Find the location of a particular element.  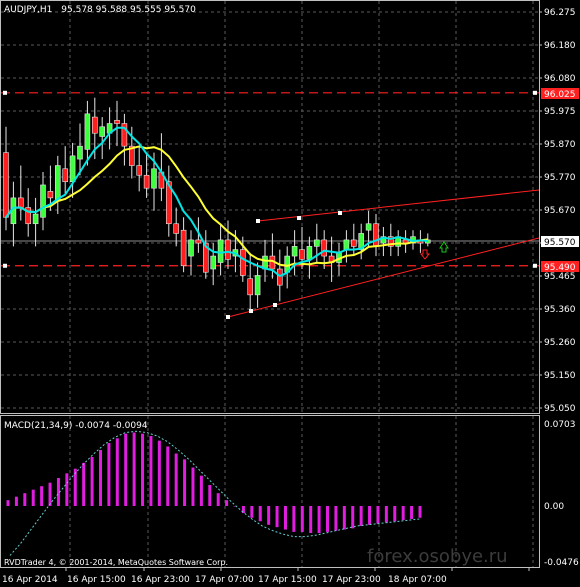

time-tick-label: 17 Apr 23:00 is located at coordinates (351, 580).